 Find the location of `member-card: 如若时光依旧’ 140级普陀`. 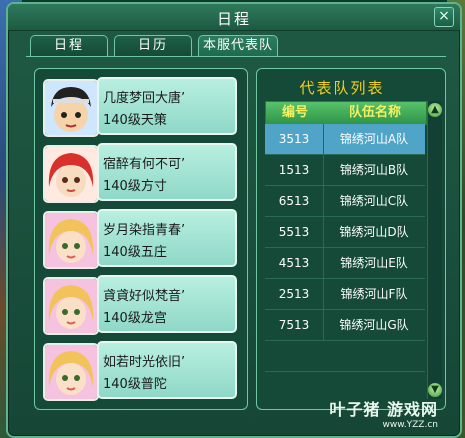

member-card: 如若时光依旧’ 140级普陀 is located at coordinates (141, 371).